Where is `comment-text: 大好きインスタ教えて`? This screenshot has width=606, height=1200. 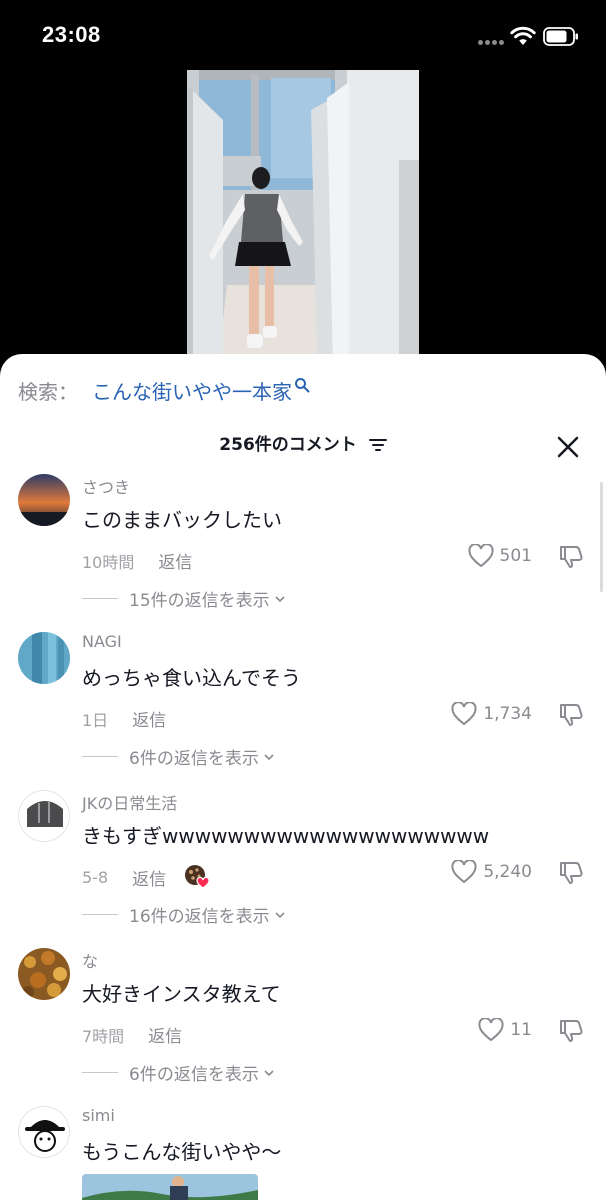
comment-text: 大好きインスタ教えて is located at coordinates (181, 994).